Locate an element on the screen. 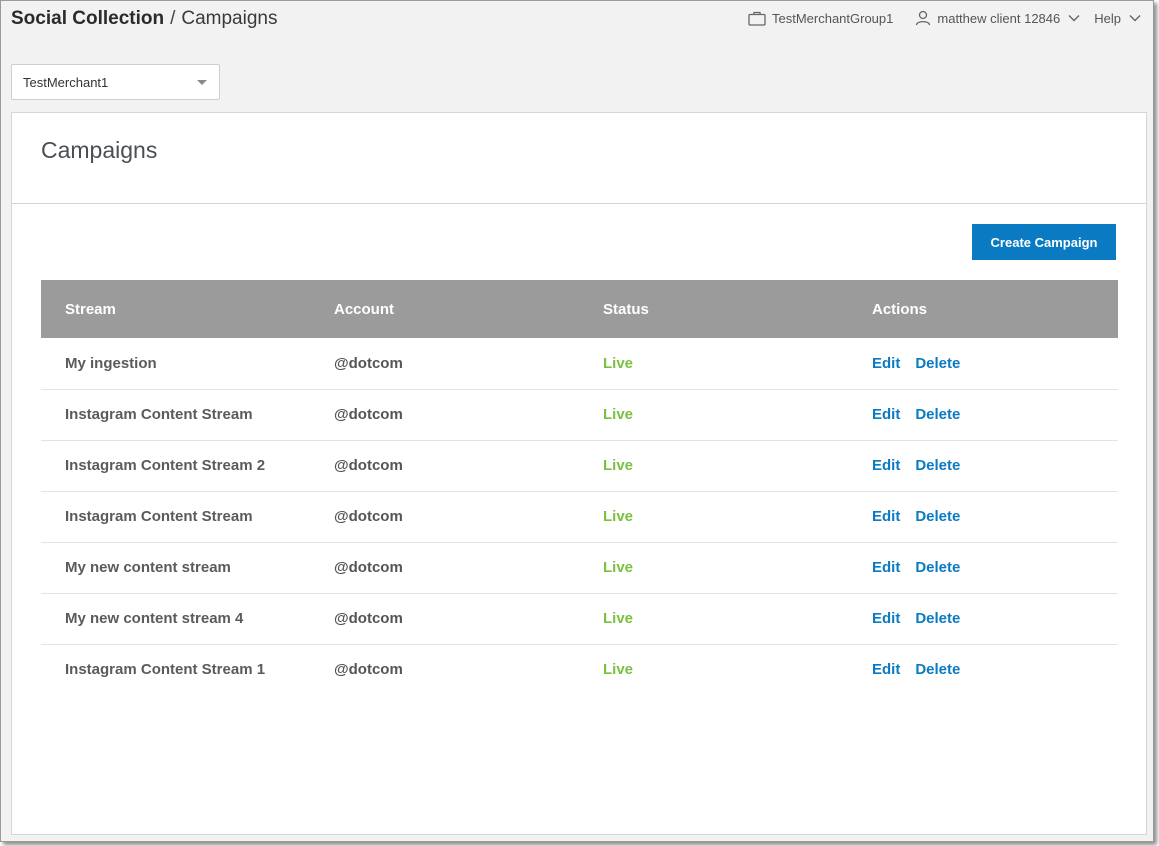 This screenshot has width=1159, height=846. panel-header: Campaigns is located at coordinates (579, 158).